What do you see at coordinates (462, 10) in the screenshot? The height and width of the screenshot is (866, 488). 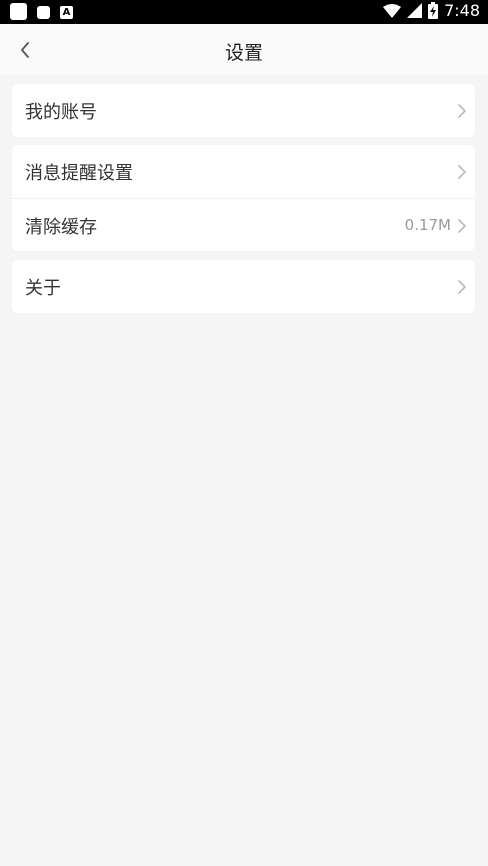 I see `status-time: 7:48` at bounding box center [462, 10].